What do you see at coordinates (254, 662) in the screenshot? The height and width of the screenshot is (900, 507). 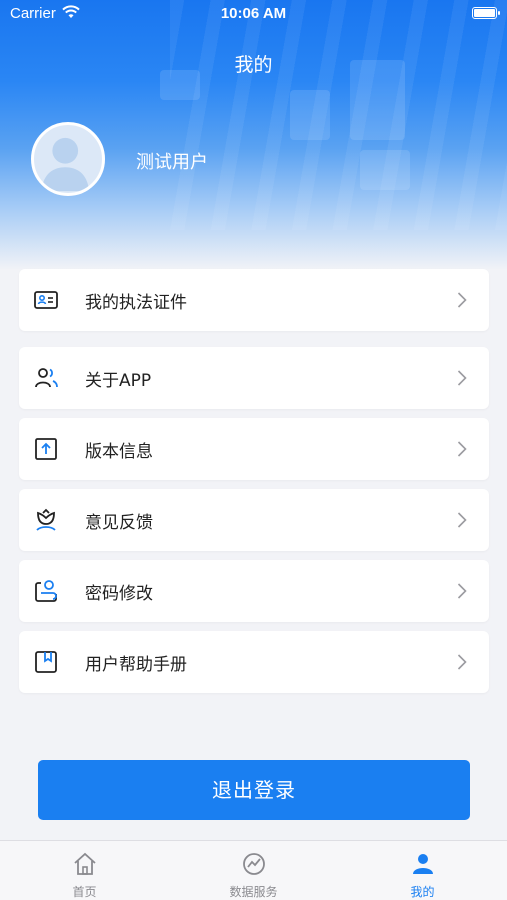 I see `menu-item-help: 用户帮助手册` at bounding box center [254, 662].